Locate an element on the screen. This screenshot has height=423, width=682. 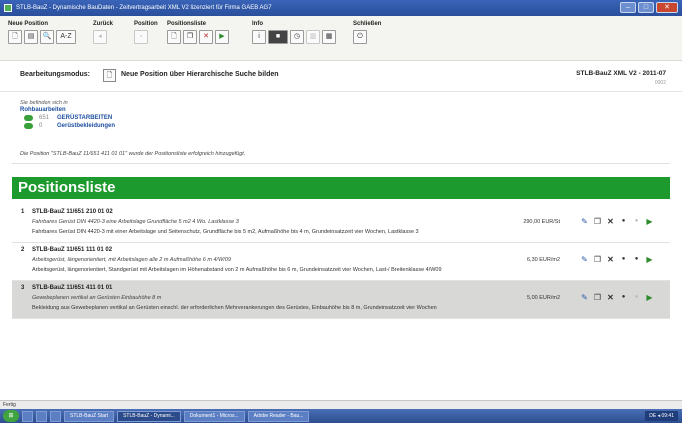
list-export-button: ▶ is located at coordinates (222, 37).